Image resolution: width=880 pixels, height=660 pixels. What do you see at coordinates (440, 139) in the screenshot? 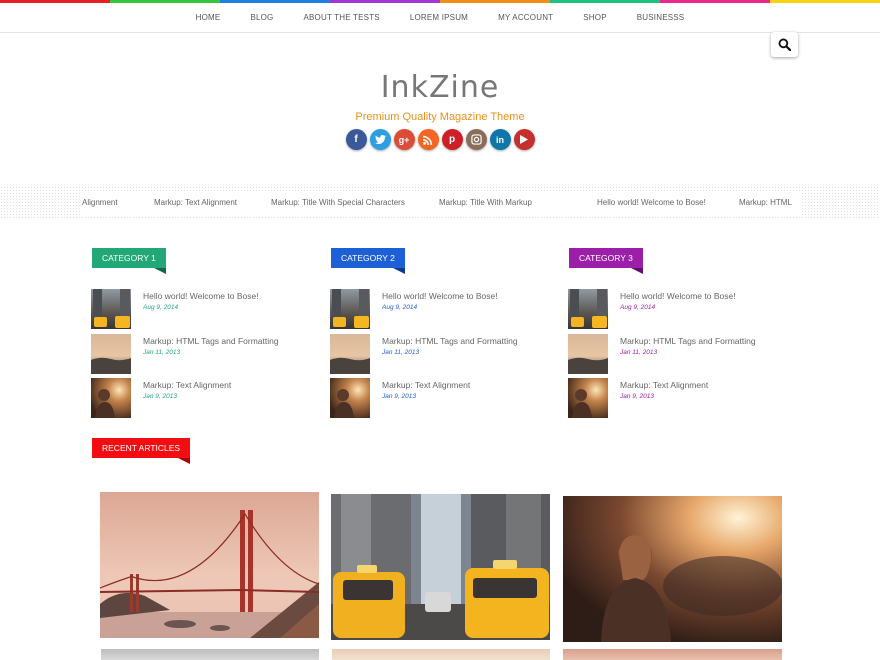
I see `social-icons: f g+ p in` at bounding box center [440, 139].